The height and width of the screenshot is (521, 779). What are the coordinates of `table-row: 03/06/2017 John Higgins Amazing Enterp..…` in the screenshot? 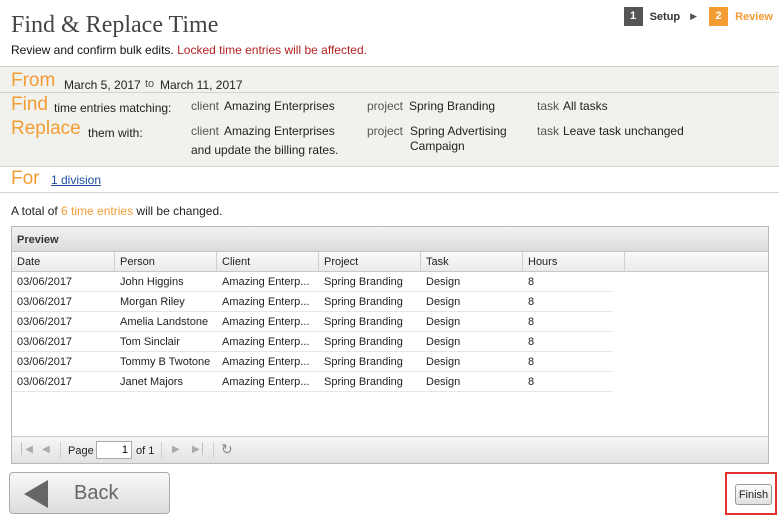 It's located at (312, 282).